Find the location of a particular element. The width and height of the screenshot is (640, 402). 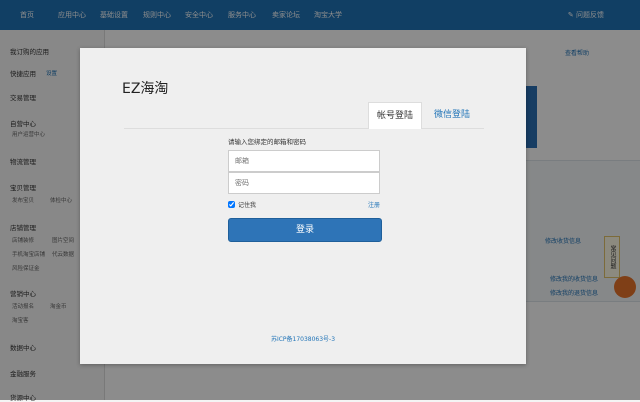

login-prompt: 请输入您绑定的邮箱和密码 is located at coordinates (267, 142).